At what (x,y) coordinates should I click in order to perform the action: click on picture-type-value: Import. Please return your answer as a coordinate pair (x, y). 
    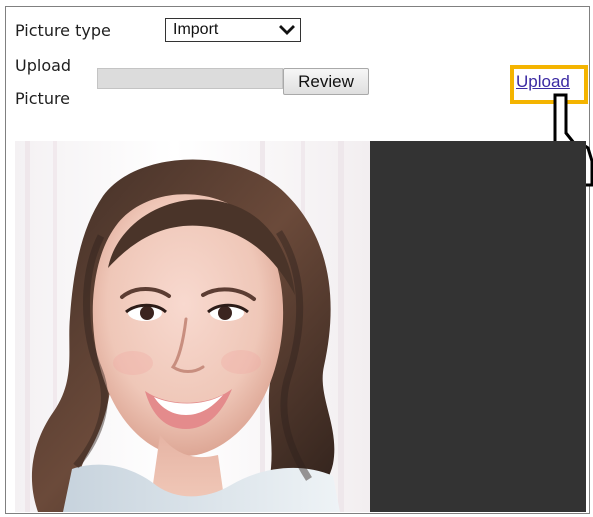
    Looking at the image, I should click on (196, 29).